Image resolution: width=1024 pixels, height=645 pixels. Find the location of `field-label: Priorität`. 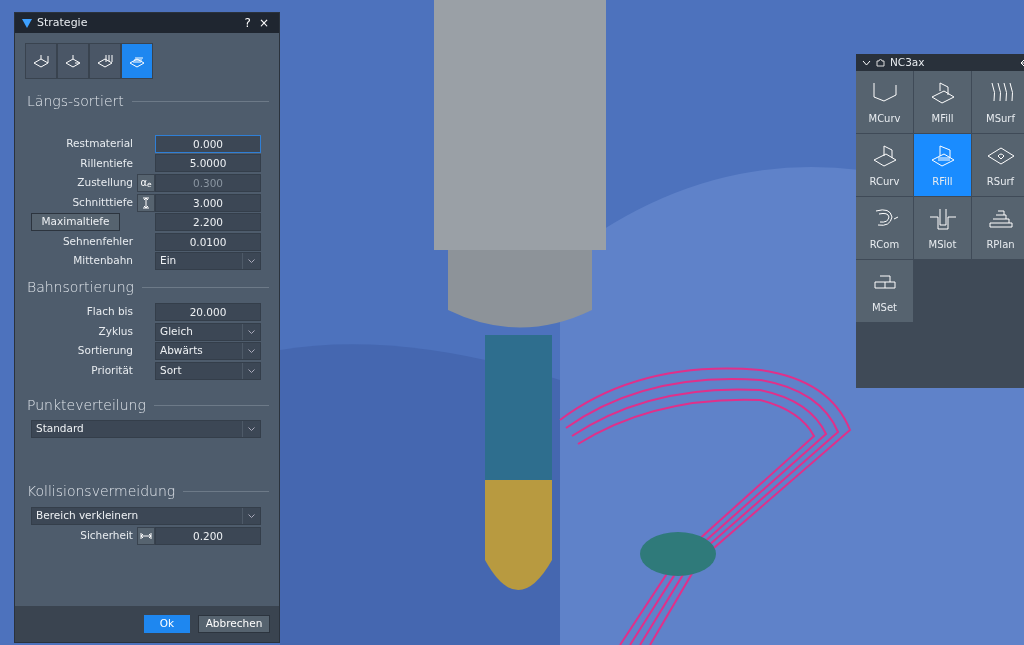

field-label: Priorität is located at coordinates (112, 370).